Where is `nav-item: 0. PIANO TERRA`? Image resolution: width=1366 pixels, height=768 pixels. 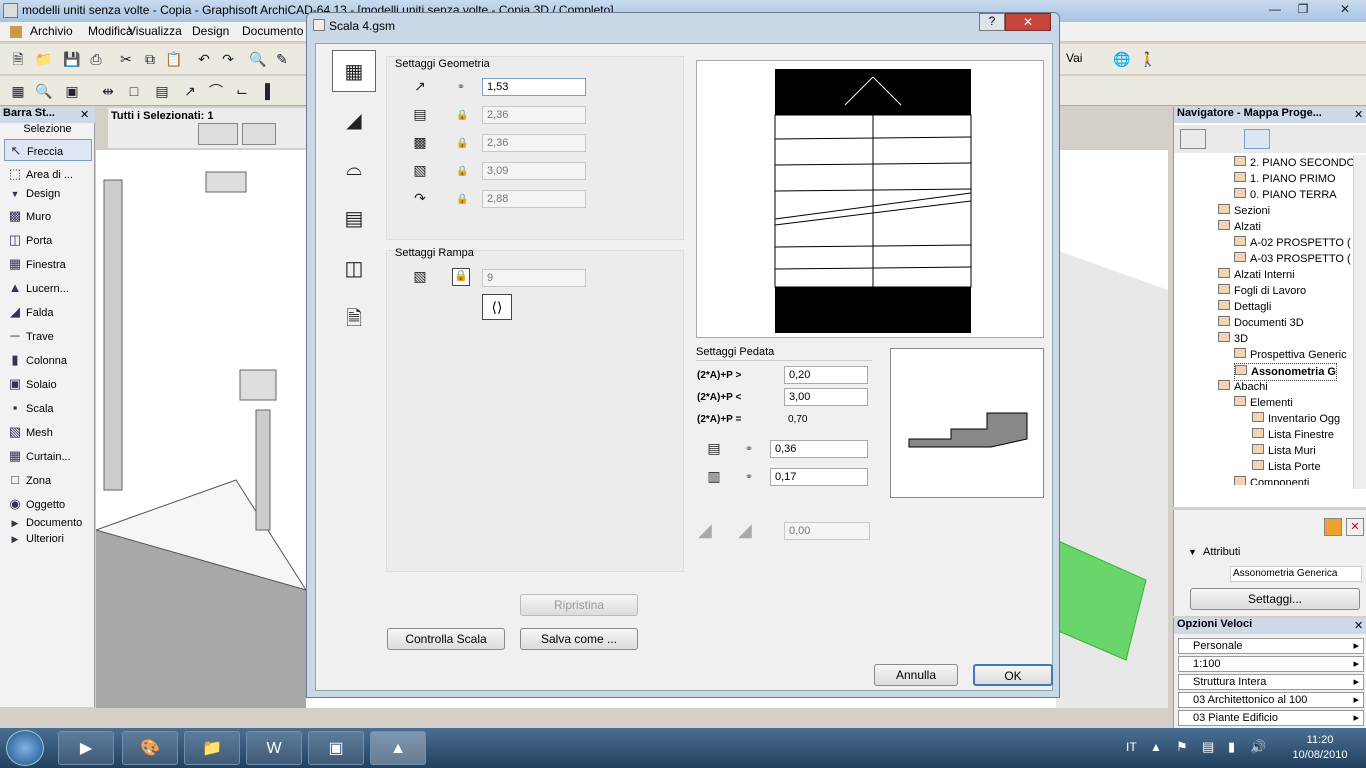 nav-item: 0. PIANO TERRA is located at coordinates (1285, 195).